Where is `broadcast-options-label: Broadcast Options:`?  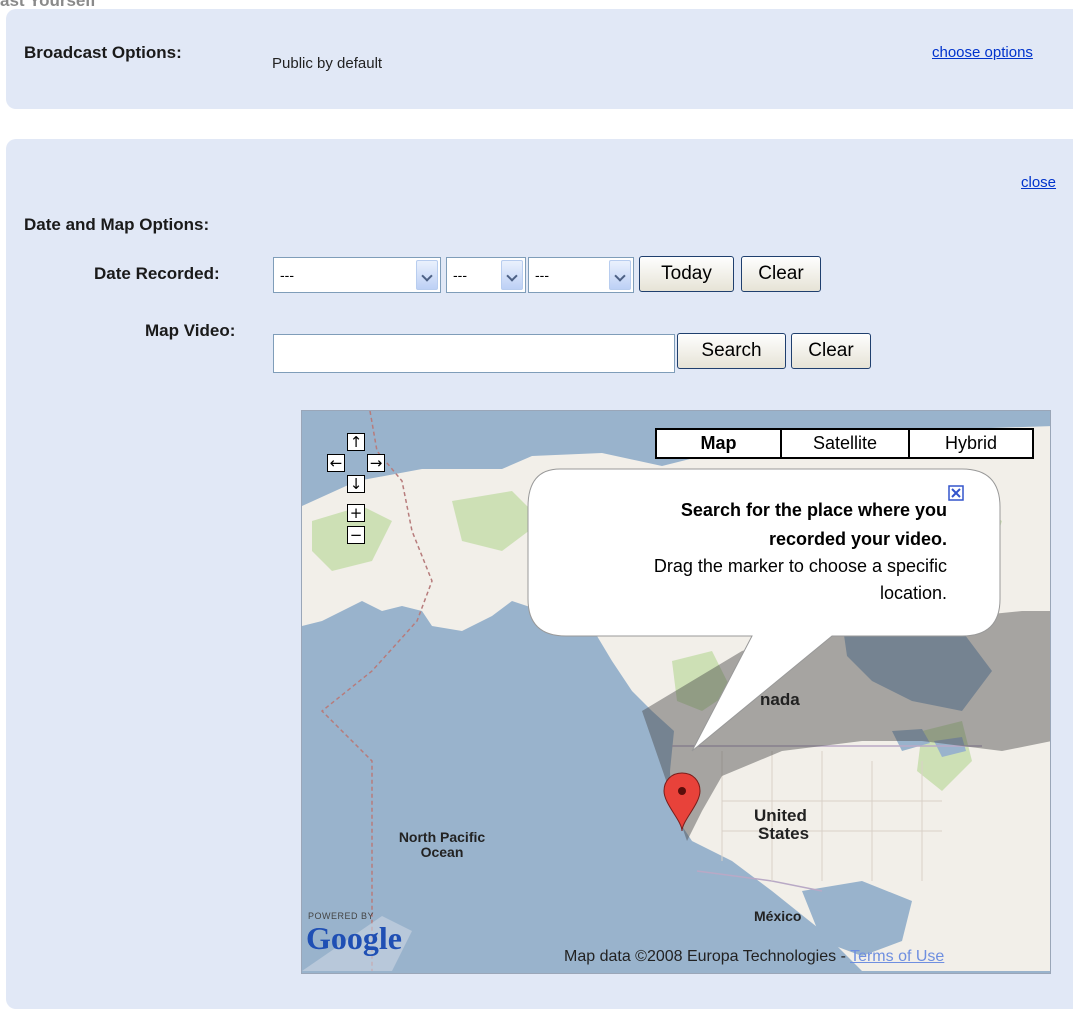
broadcast-options-label: Broadcast Options: is located at coordinates (103, 52).